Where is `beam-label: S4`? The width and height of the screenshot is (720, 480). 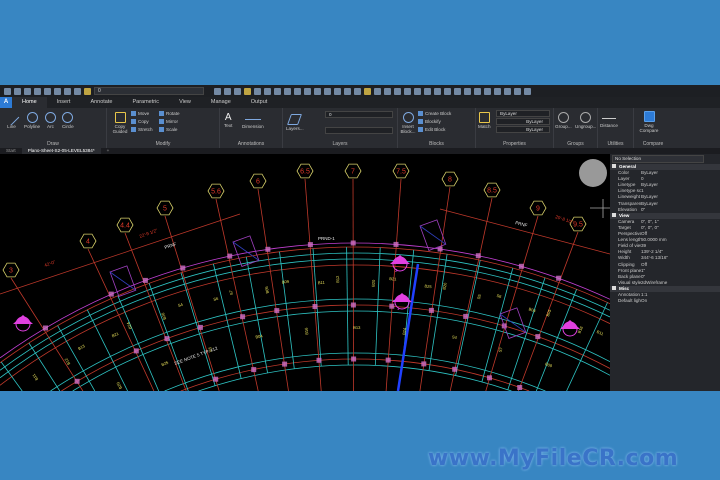 beam-label: S4 is located at coordinates (455, 337).